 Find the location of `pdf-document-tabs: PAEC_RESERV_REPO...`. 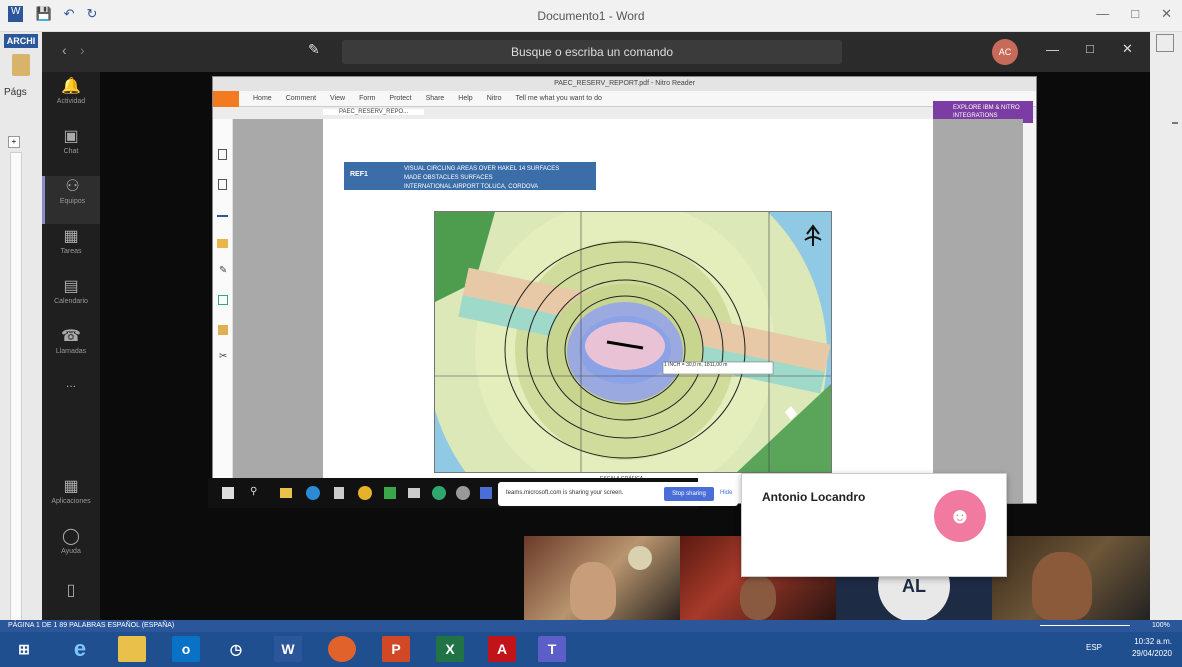

pdf-document-tabs: PAEC_RESERV_REPO... is located at coordinates (624, 113).